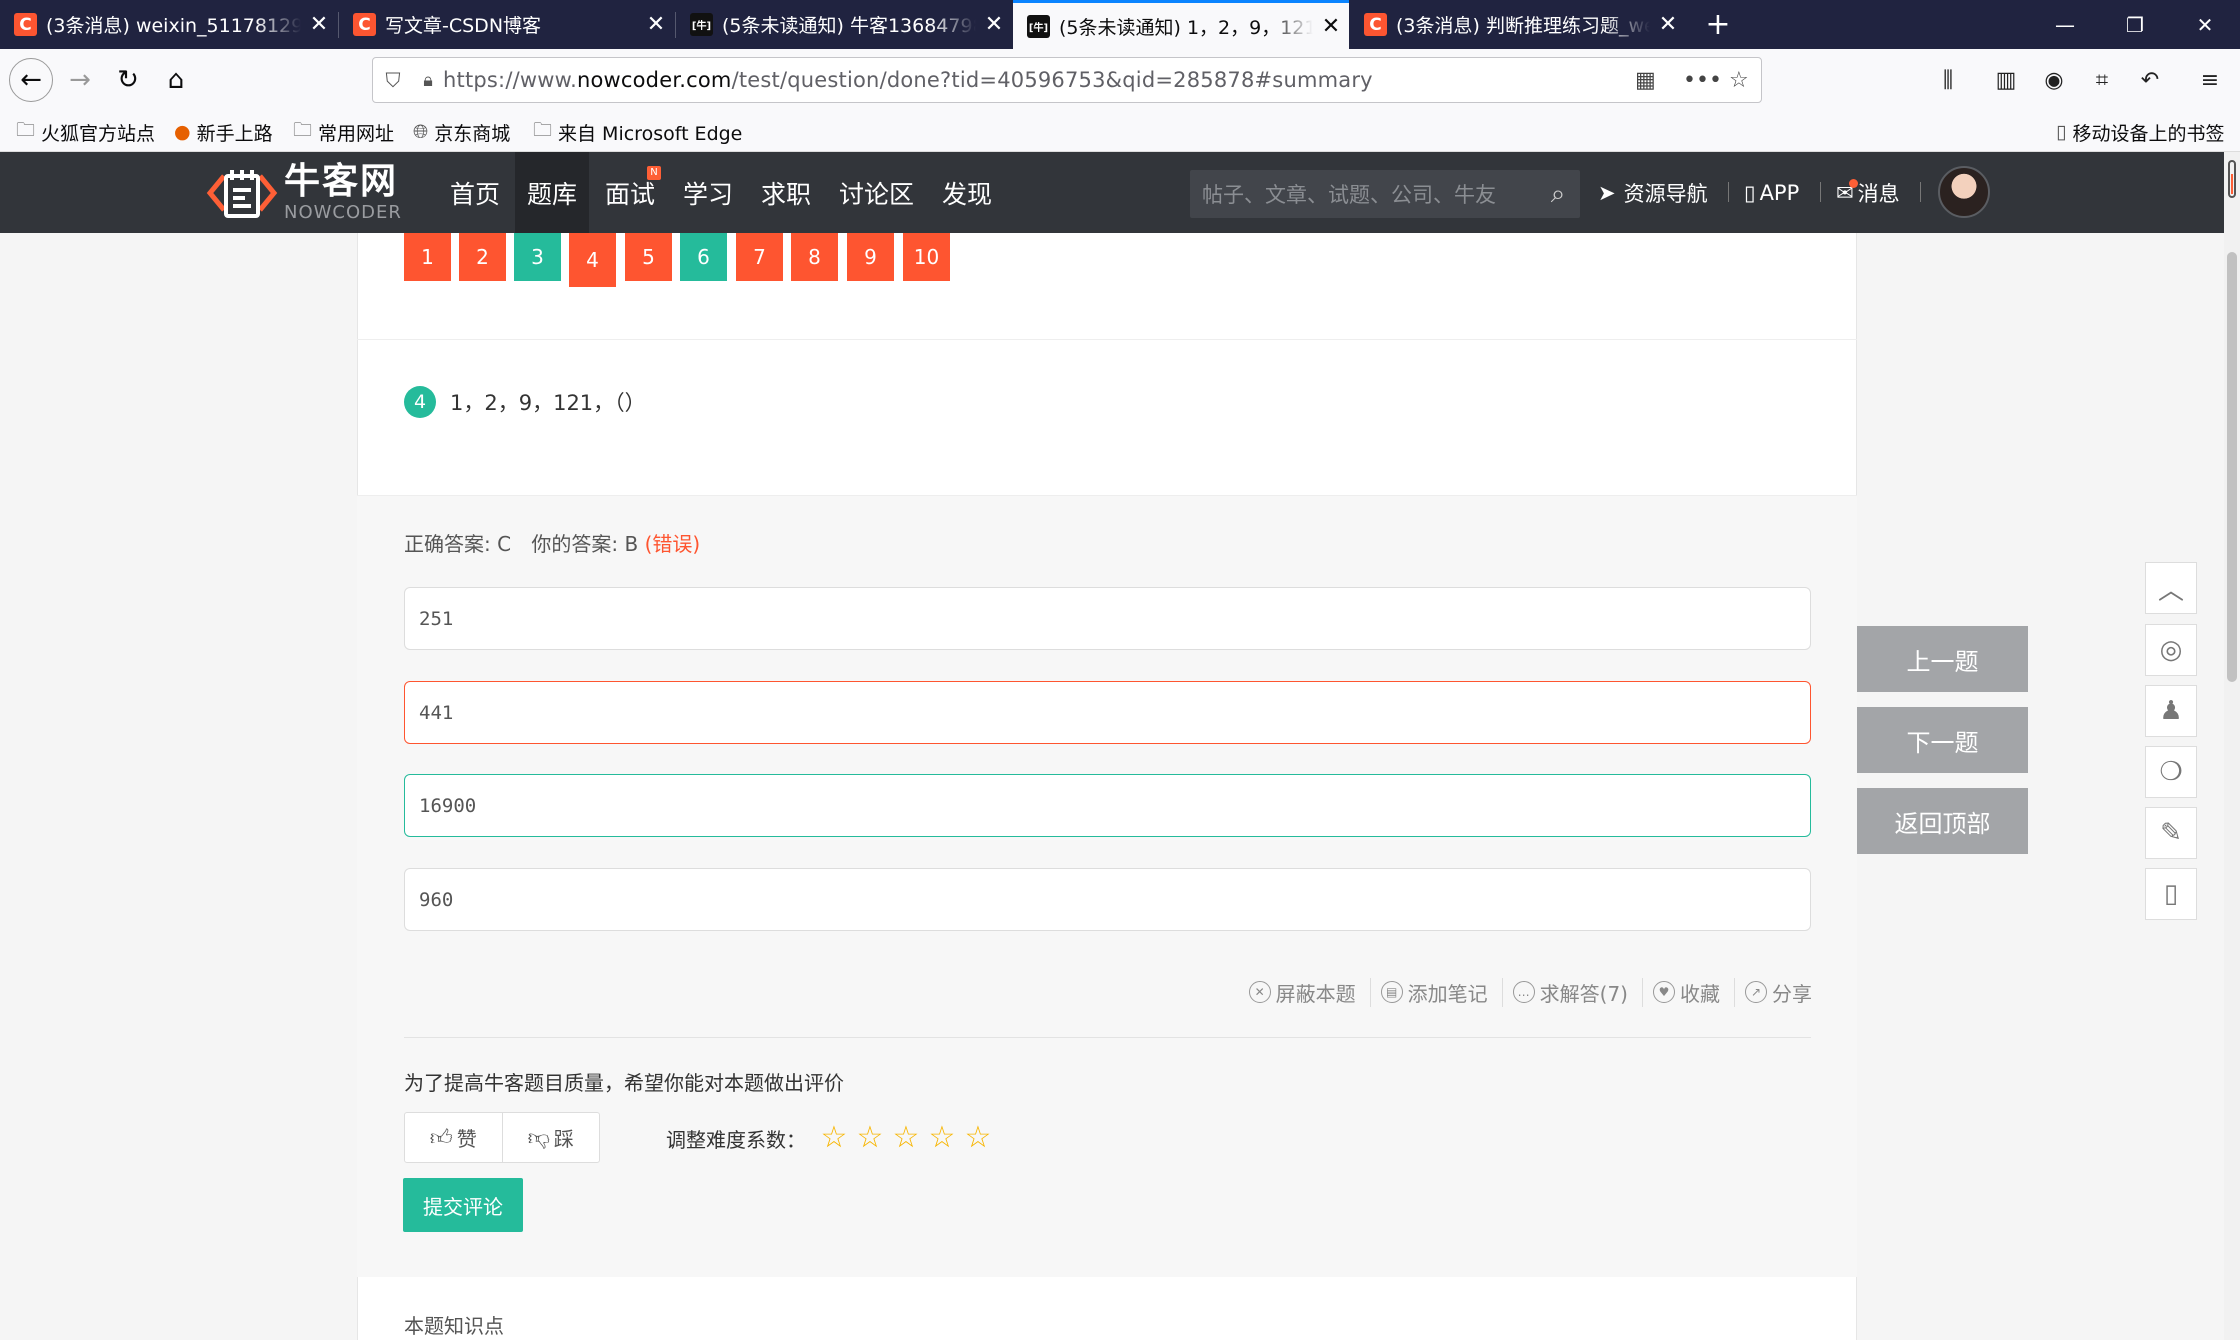  What do you see at coordinates (926, 257) in the screenshot?
I see `question-nav-10: 10` at bounding box center [926, 257].